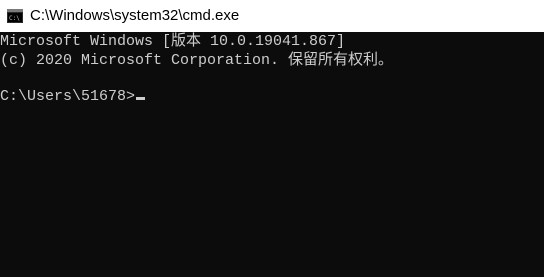  I want to click on console-icon: C:\, so click(15, 16).